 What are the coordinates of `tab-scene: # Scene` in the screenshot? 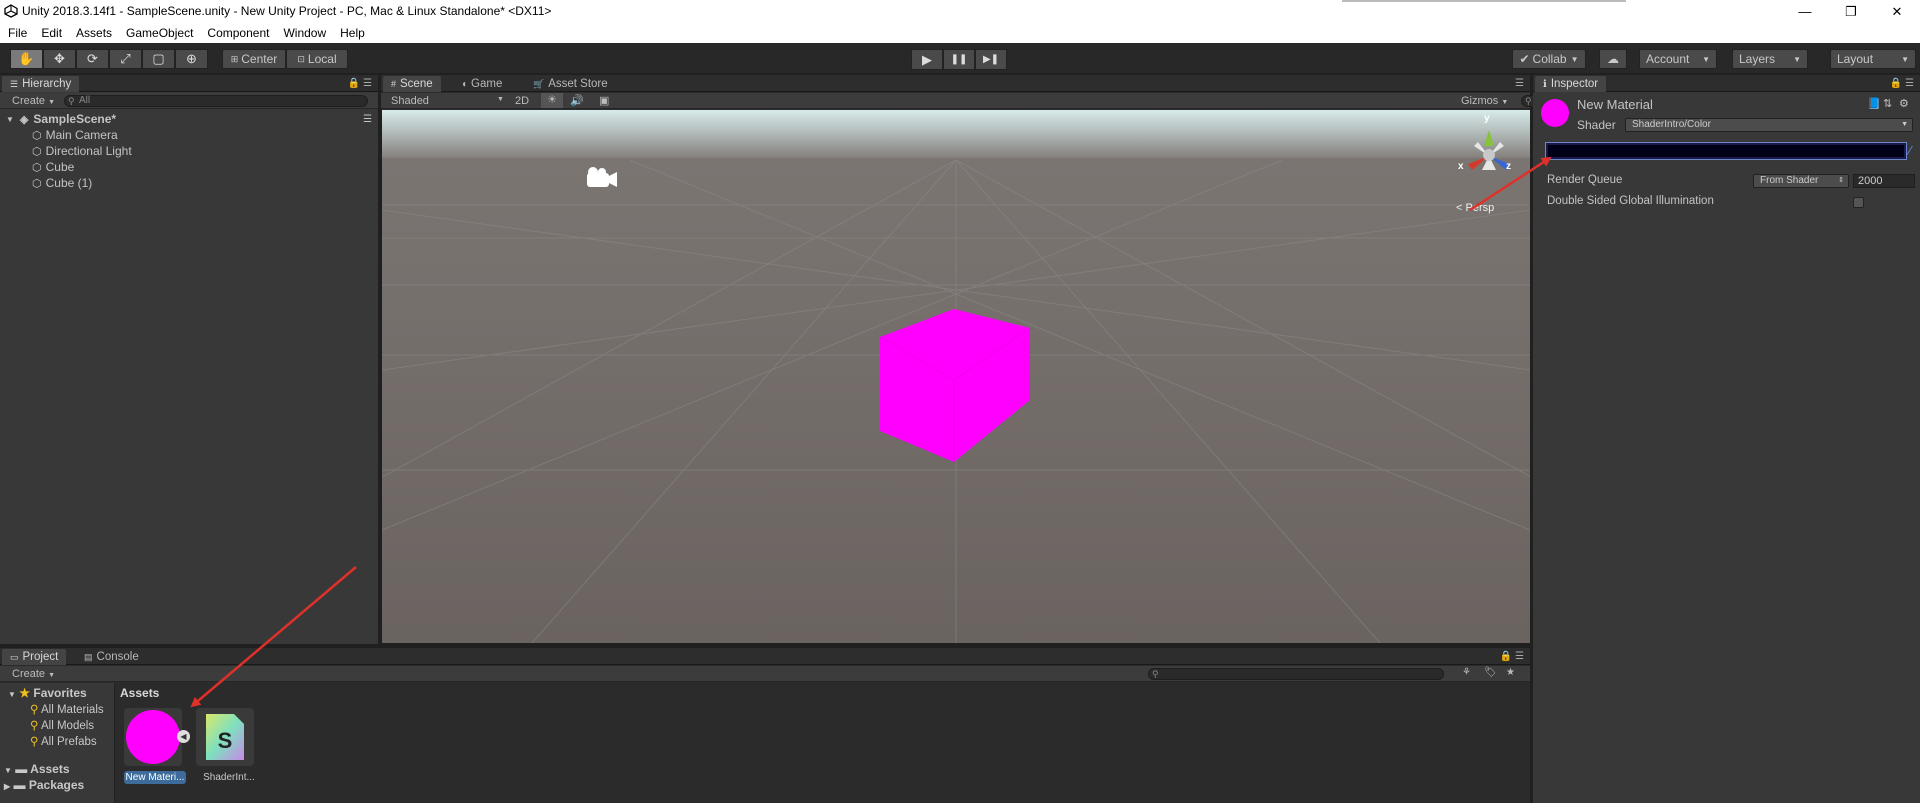 It's located at (412, 84).